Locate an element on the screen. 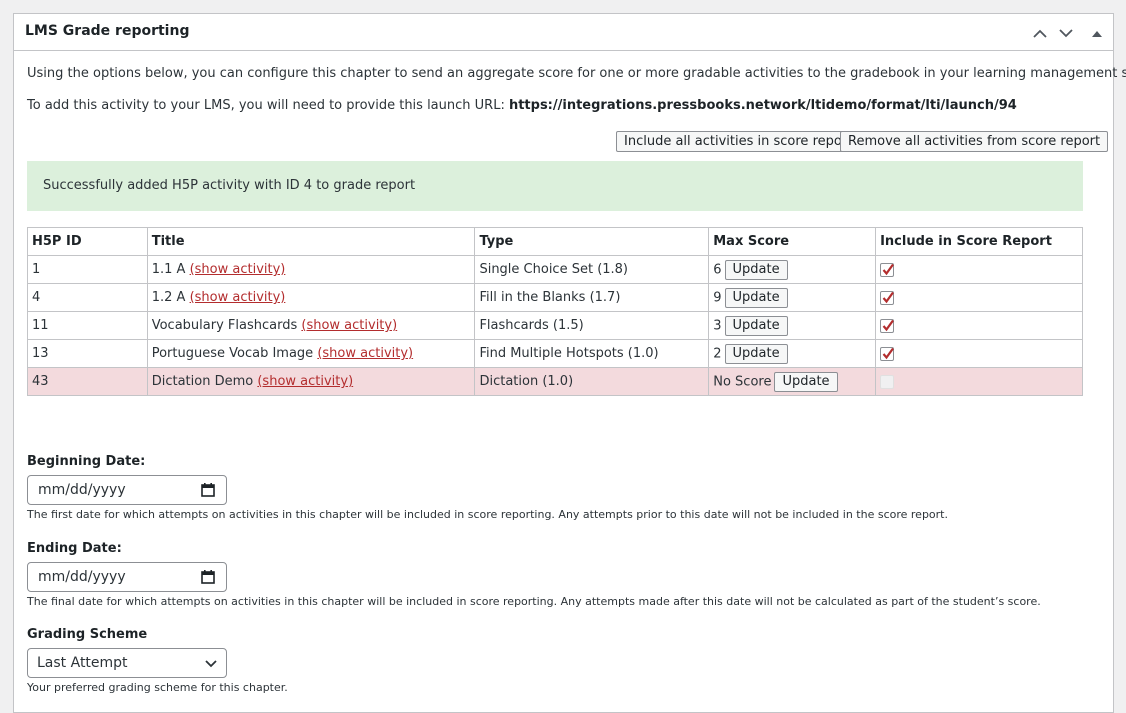 Image resolution: width=1126 pixels, height=713 pixels. activity-title: Portuguese Vocab Image is located at coordinates (232, 353).